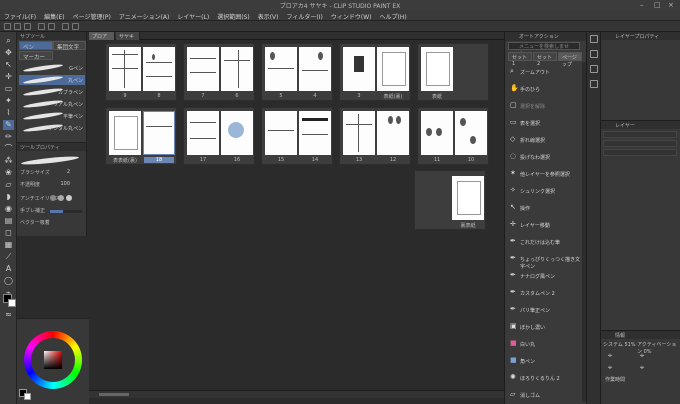 Image resolution: width=680 pixels, height=404 pixels. What do you see at coordinates (8, 173) in the screenshot?
I see `decoration-icon: ❀` at bounding box center [8, 173].